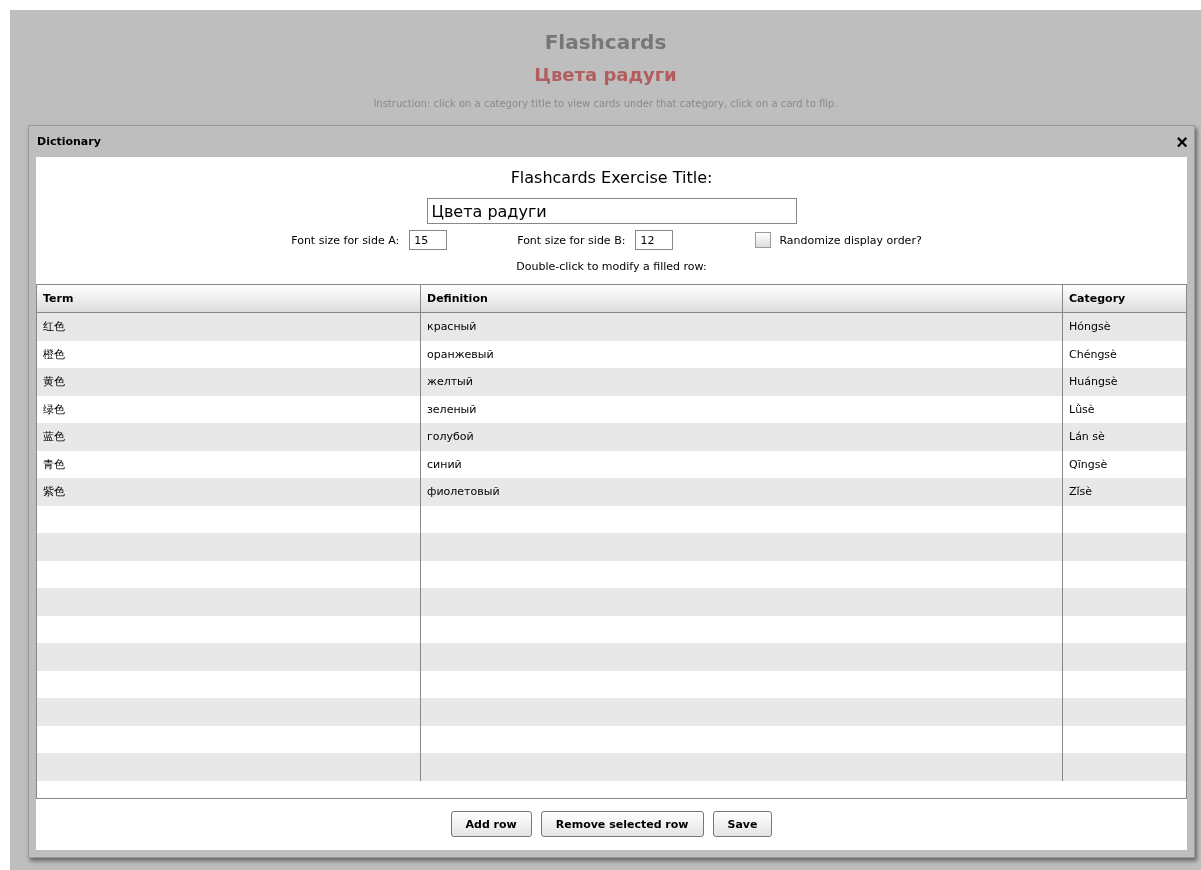 Image resolution: width=1201 pixels, height=870 pixels. I want to click on table-cell-text: Chéngsè, so click(1093, 354).